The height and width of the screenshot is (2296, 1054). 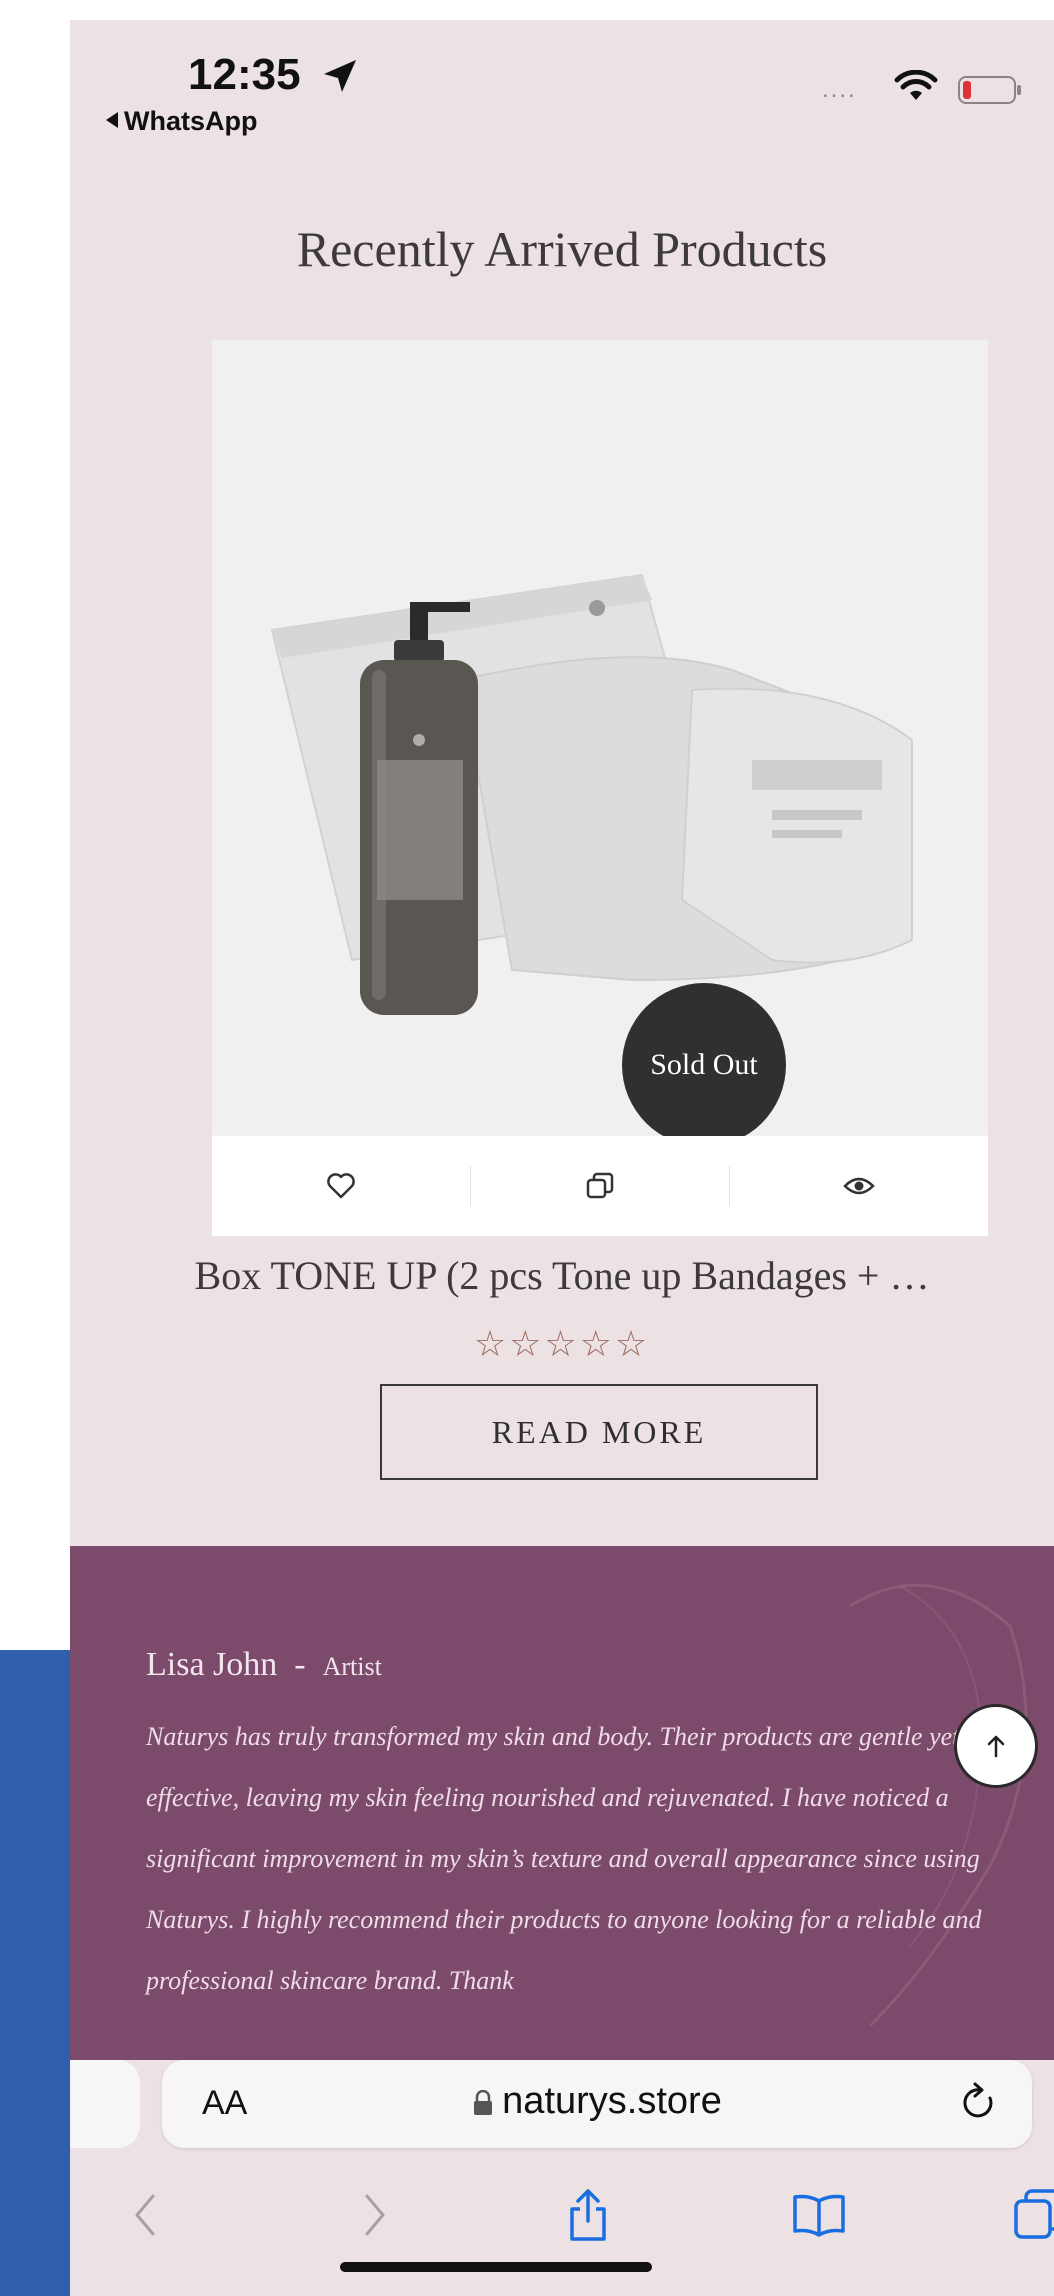 I want to click on eye-icon, so click(x=859, y=1186).